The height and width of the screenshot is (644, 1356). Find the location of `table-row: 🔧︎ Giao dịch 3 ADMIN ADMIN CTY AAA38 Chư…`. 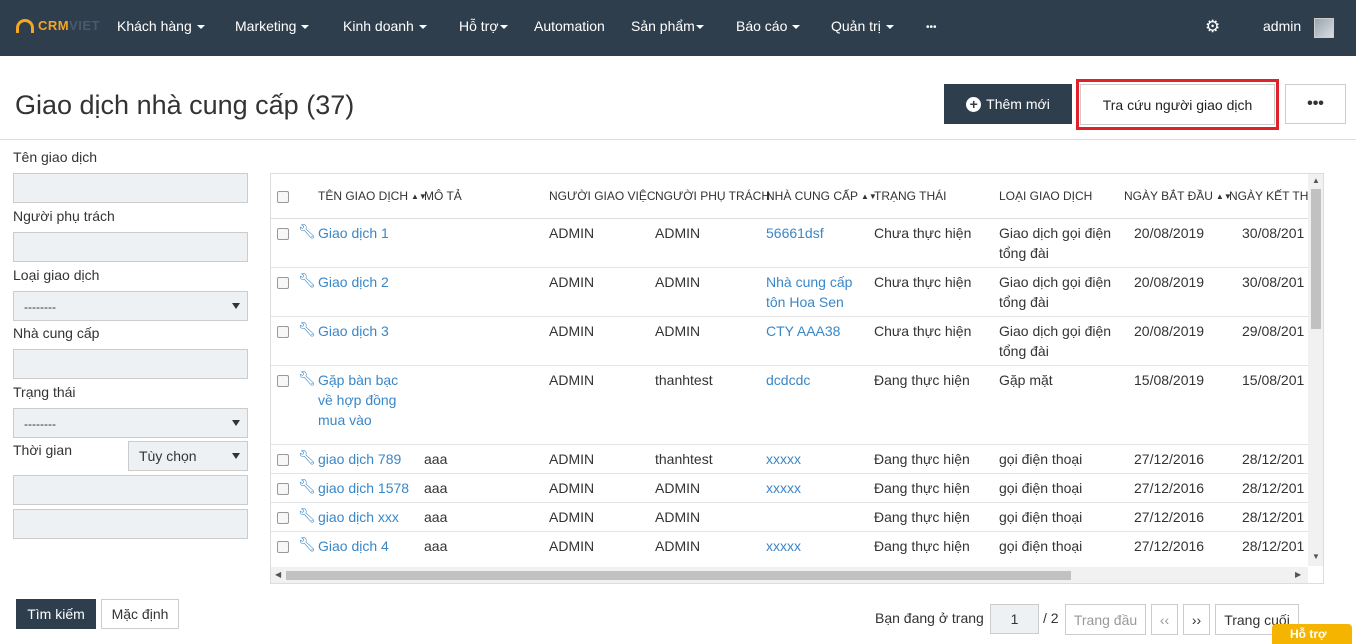

table-row: 🔧︎ Giao dịch 3 ADMIN ADMIN CTY AAA38 Chư… is located at coordinates (791, 341).